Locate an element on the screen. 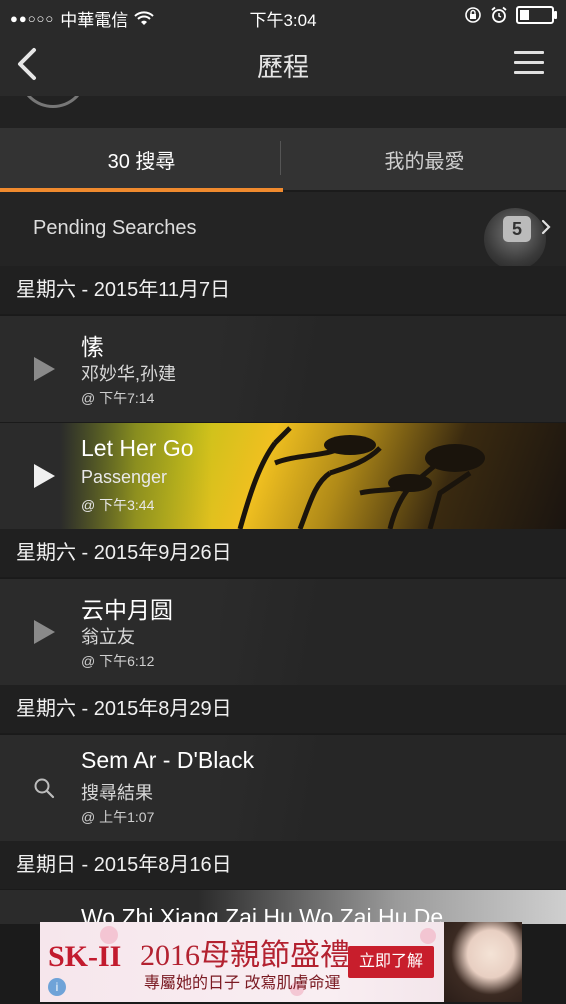 The width and height of the screenshot is (566, 1004). chevron-right-icon is located at coordinates (546, 227).